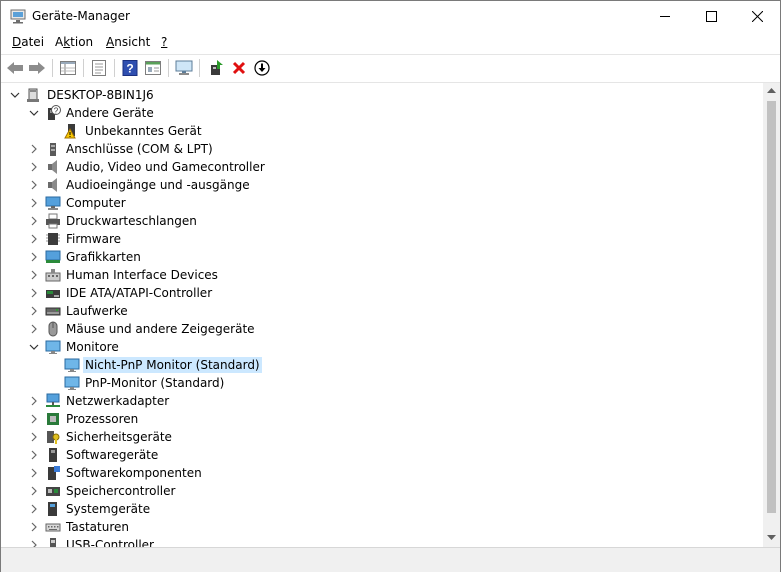  I want to click on unknown-device-icon: ?, so click(54, 112).